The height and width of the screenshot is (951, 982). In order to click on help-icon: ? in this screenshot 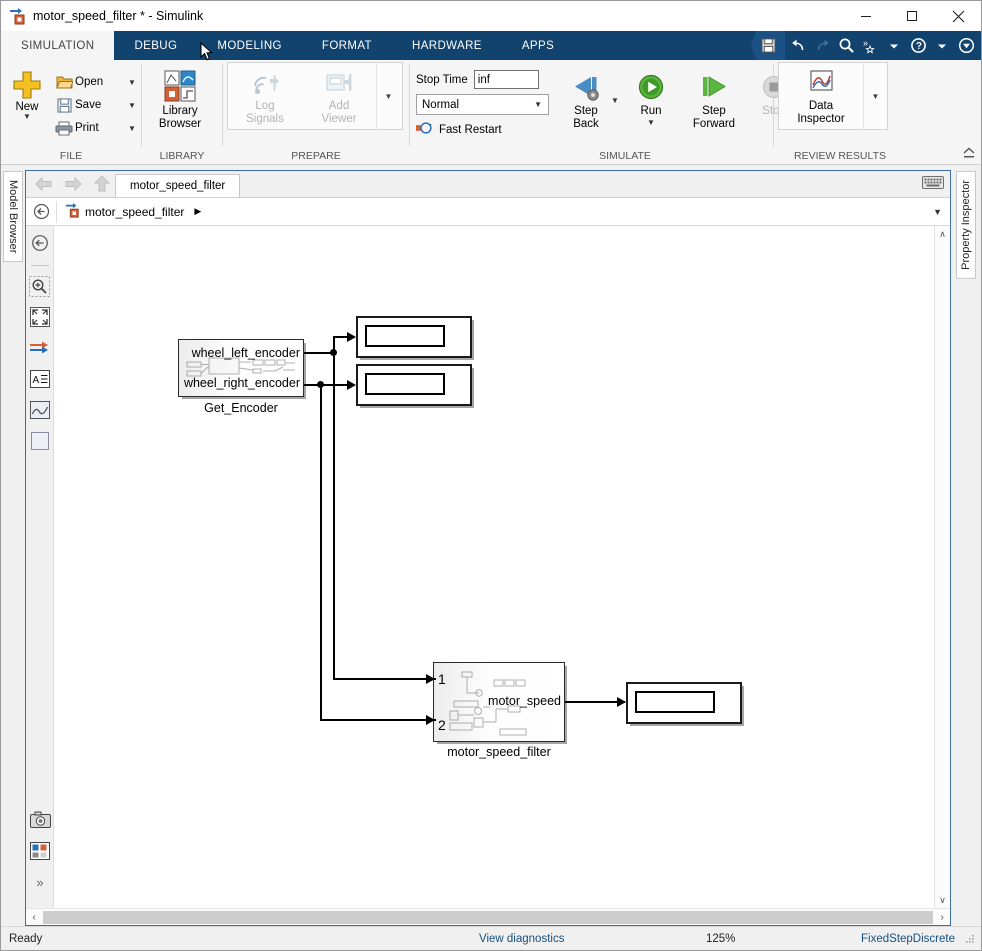, I will do `click(918, 46)`.